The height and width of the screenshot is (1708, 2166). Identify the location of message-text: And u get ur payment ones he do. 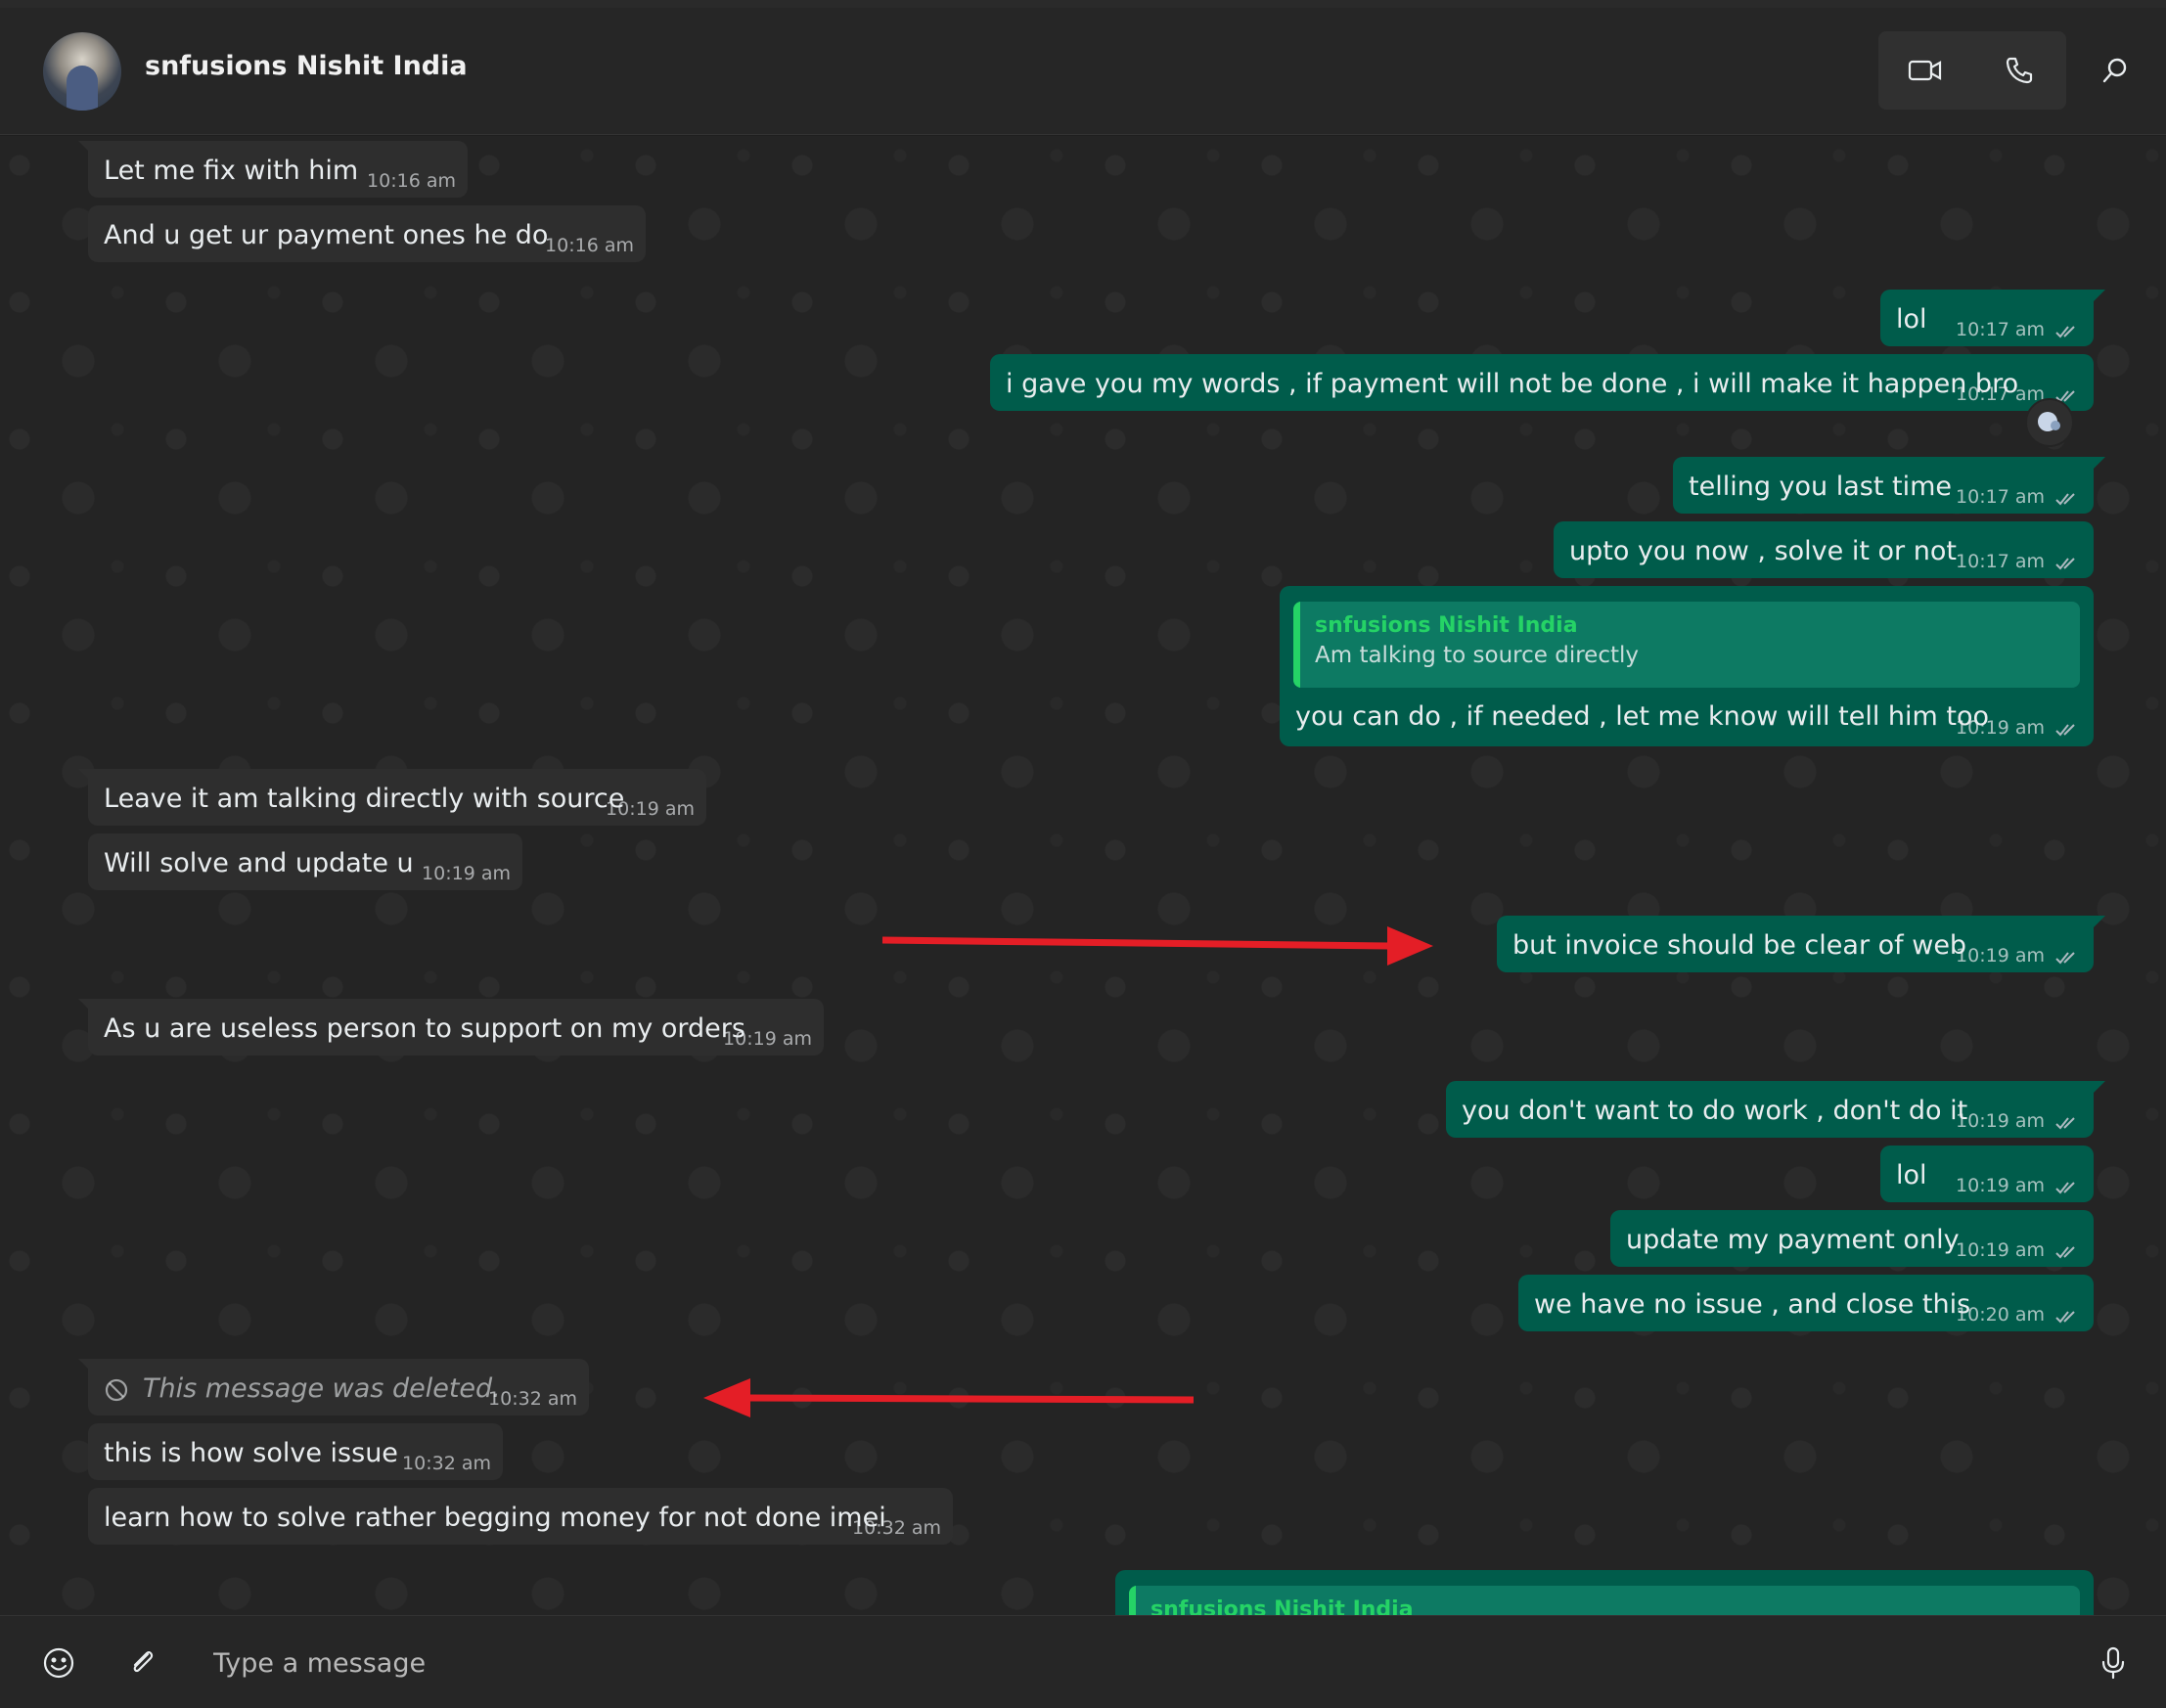
(326, 235).